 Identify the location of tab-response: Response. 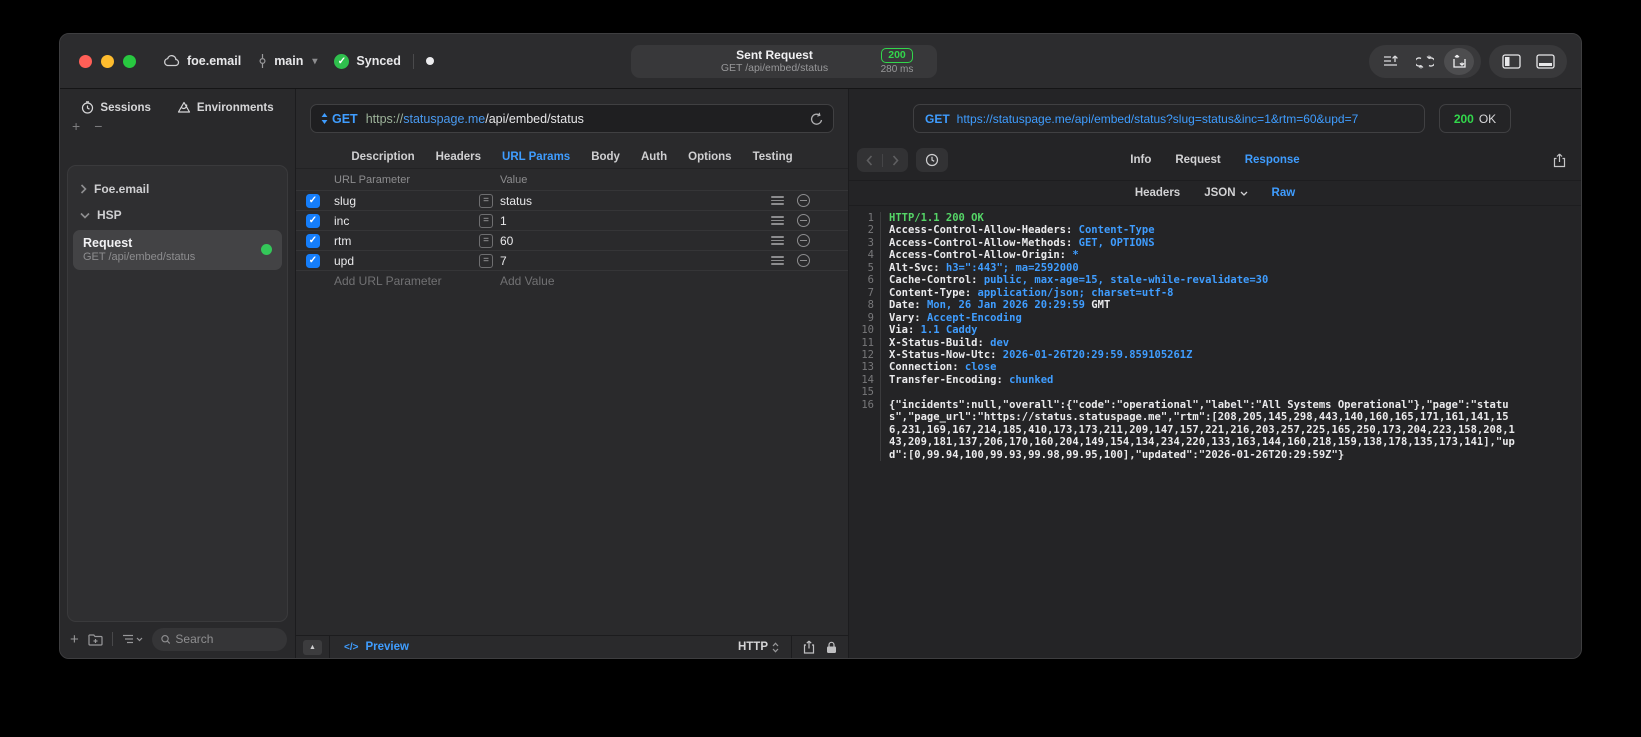
(1272, 160).